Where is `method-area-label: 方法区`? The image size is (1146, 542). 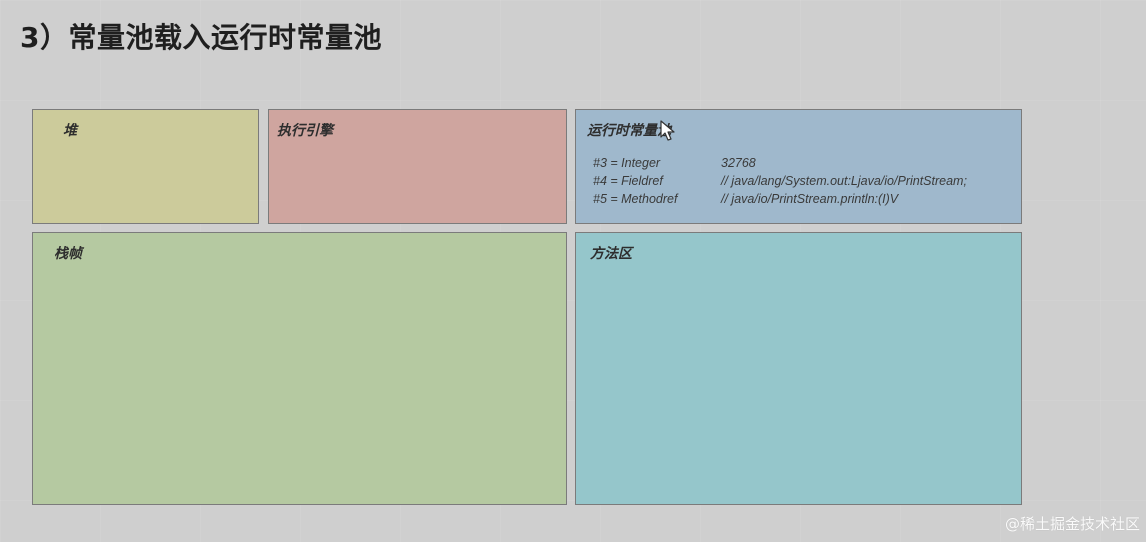
method-area-label: 方法区 is located at coordinates (611, 254).